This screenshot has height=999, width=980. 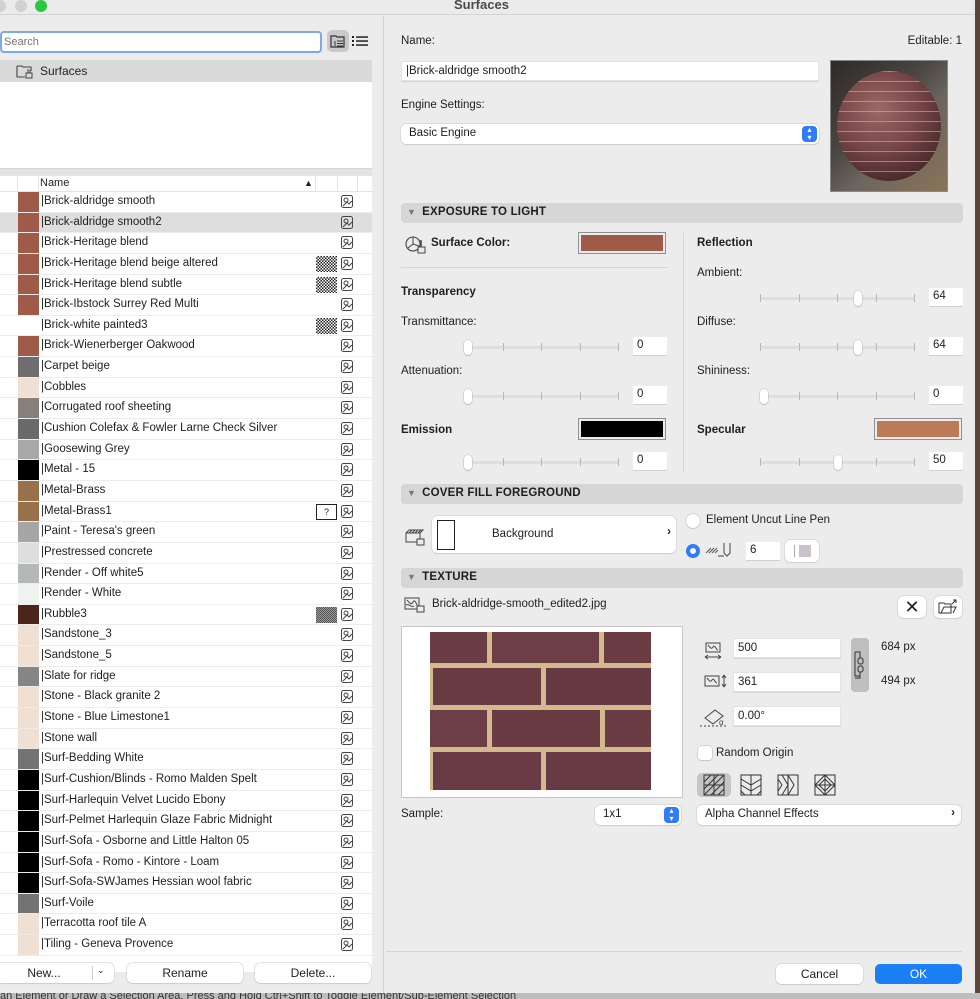 I want to click on table-row: |Paint - Teresa's green, so click(x=186, y=532).